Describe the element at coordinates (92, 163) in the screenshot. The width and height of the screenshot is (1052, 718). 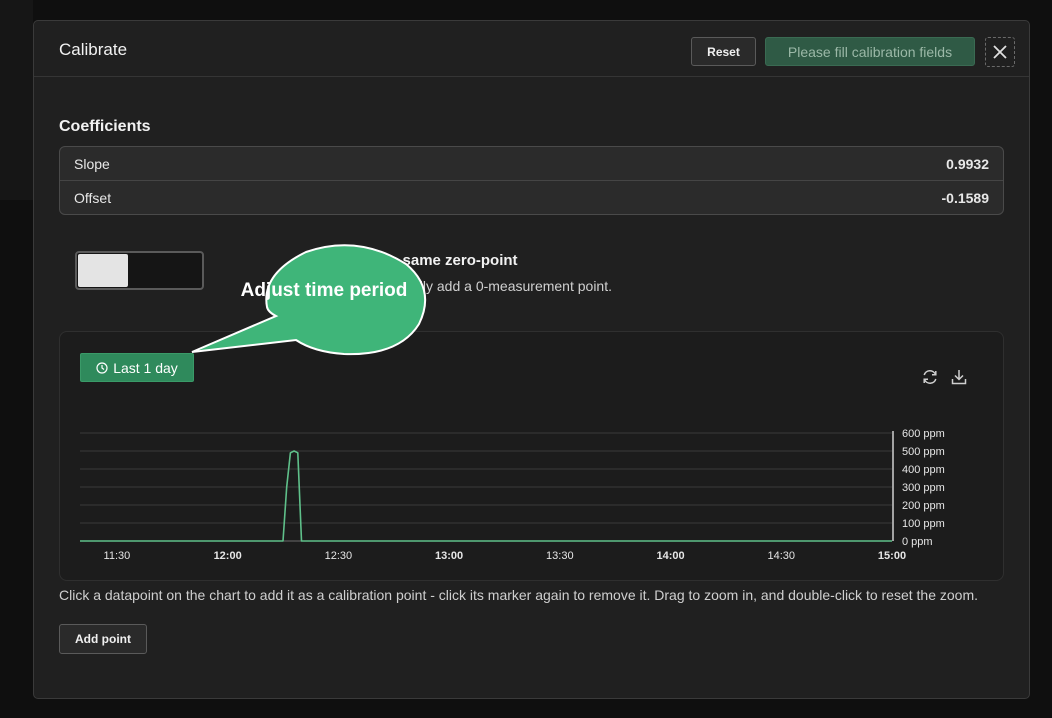
I see `coefficient-label: Slope` at that location.